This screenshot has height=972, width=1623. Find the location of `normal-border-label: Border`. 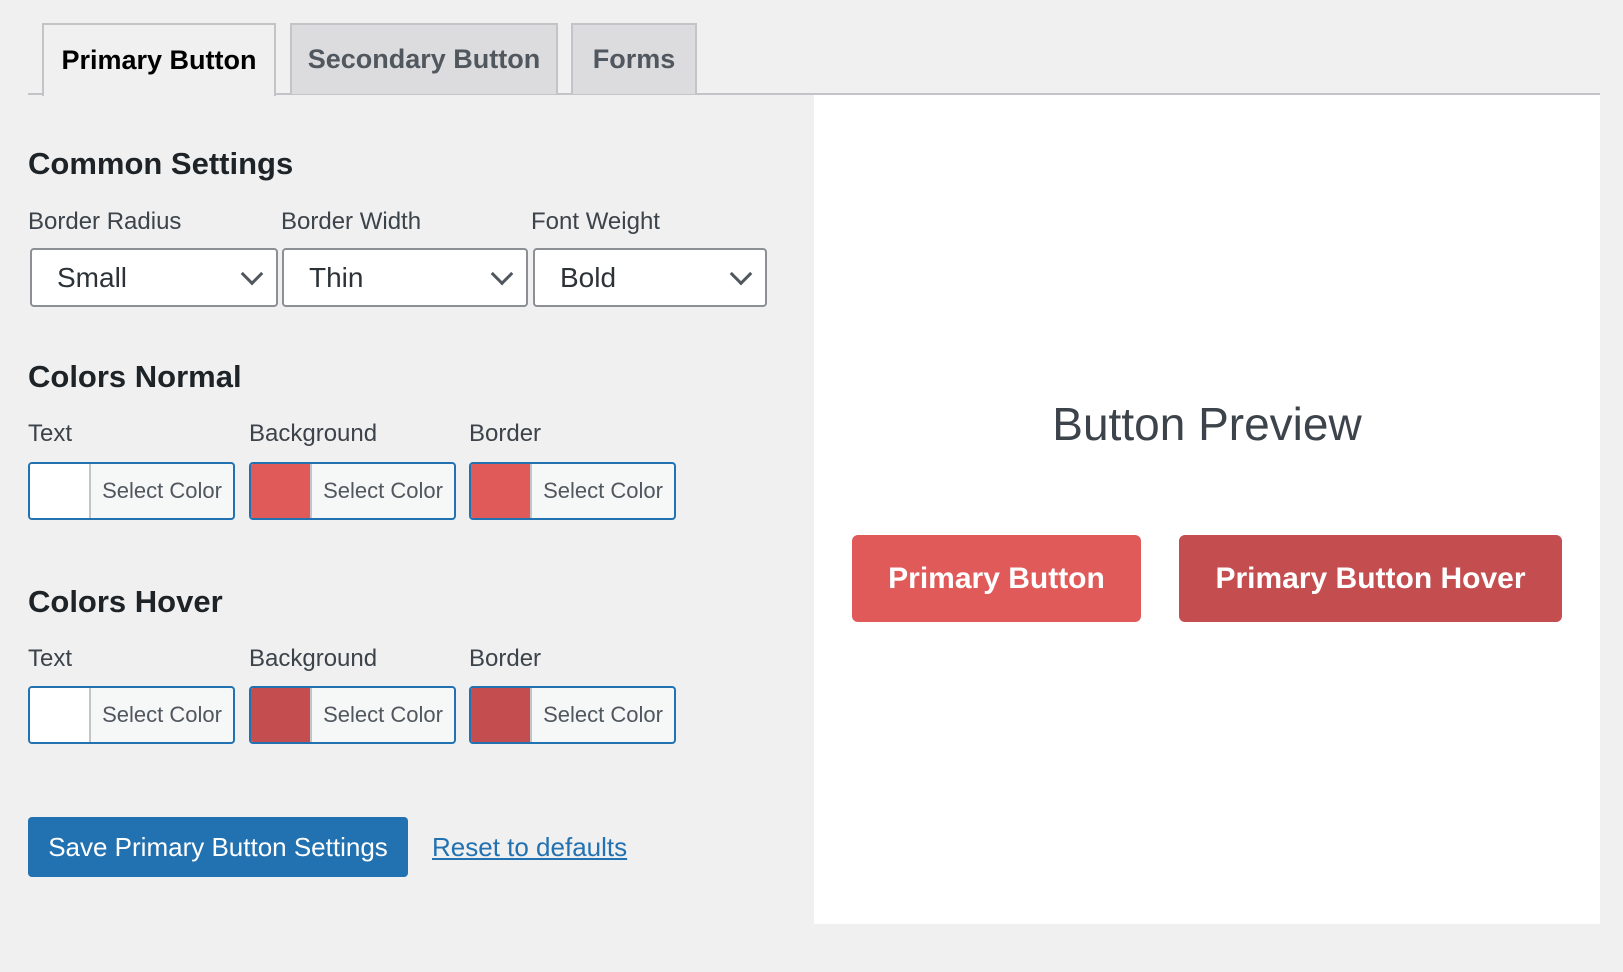

normal-border-label: Border is located at coordinates (505, 433).